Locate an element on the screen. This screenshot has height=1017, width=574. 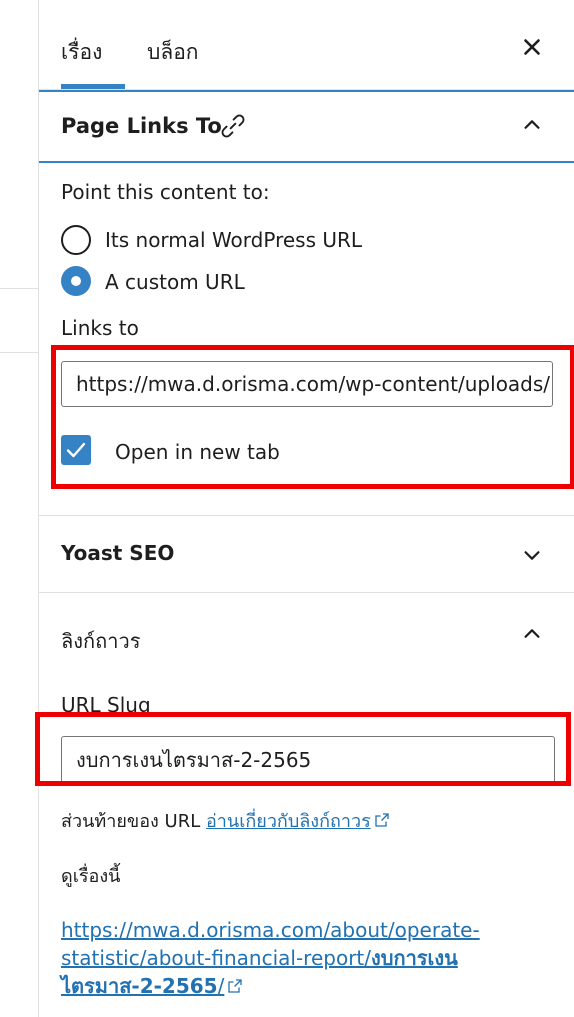
editor-canvas-edge is located at coordinates (19, 508).